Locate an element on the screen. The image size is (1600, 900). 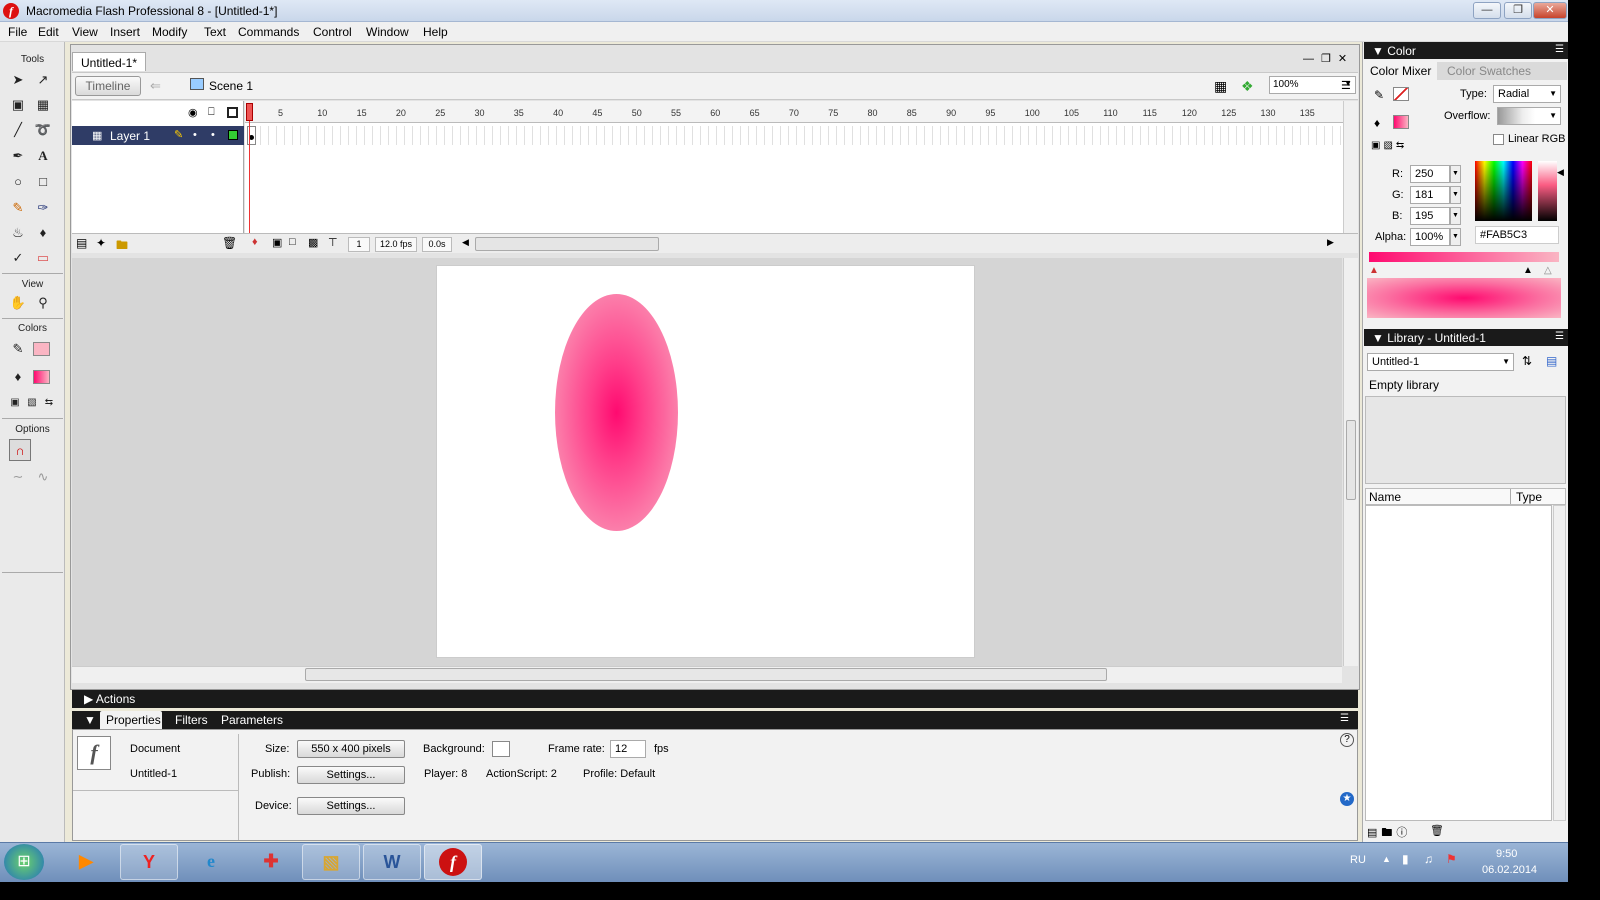
gradient-stop-mid-icon: ▲ is located at coordinates (1528, 270).